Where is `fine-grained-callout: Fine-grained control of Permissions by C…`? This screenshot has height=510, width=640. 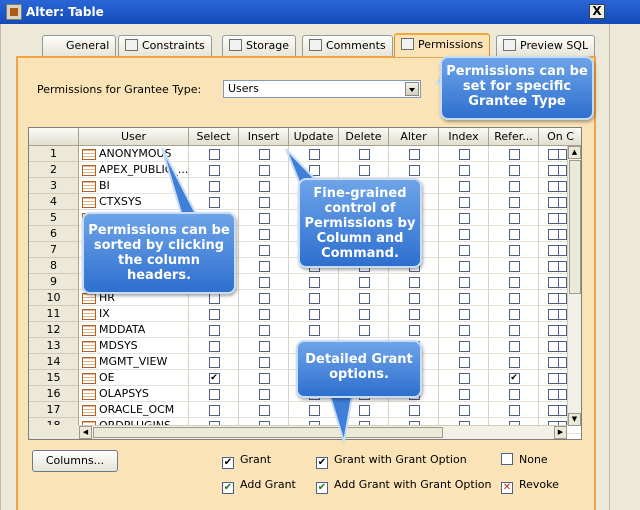 fine-grained-callout: Fine-grained control of Permissions by C… is located at coordinates (360, 223).